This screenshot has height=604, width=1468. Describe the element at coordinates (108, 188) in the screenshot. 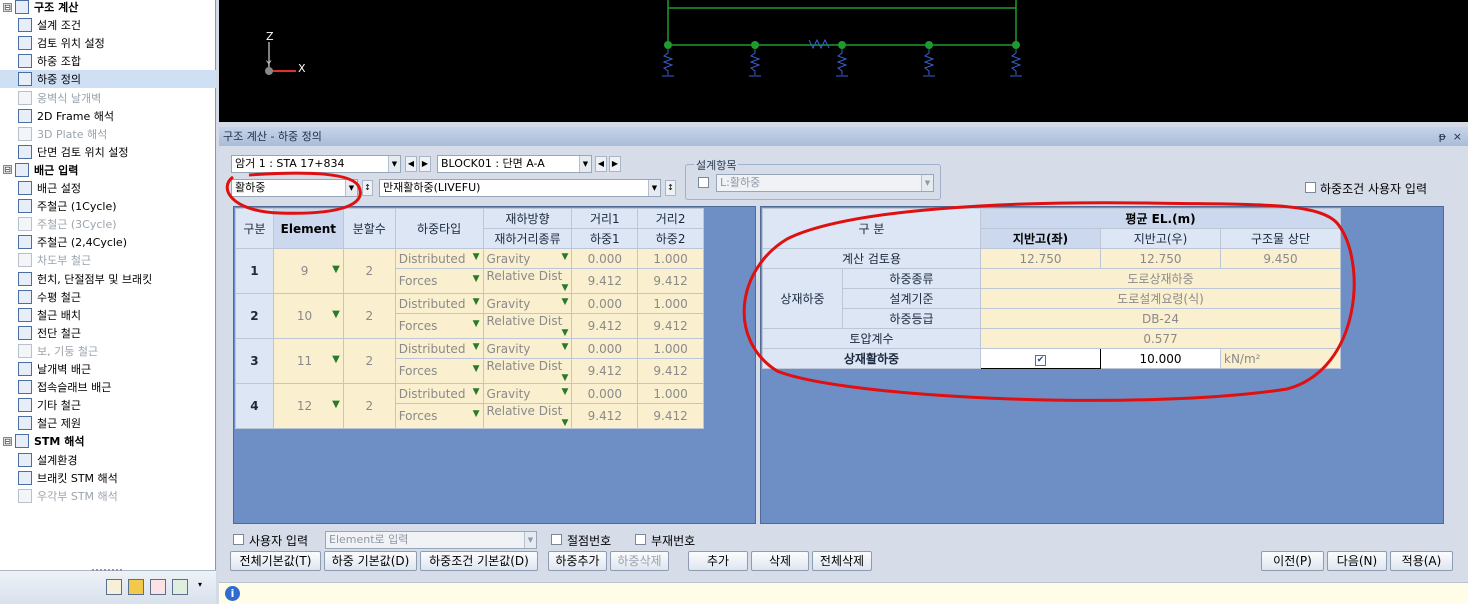

I see `tree-item: 배근 설정` at that location.